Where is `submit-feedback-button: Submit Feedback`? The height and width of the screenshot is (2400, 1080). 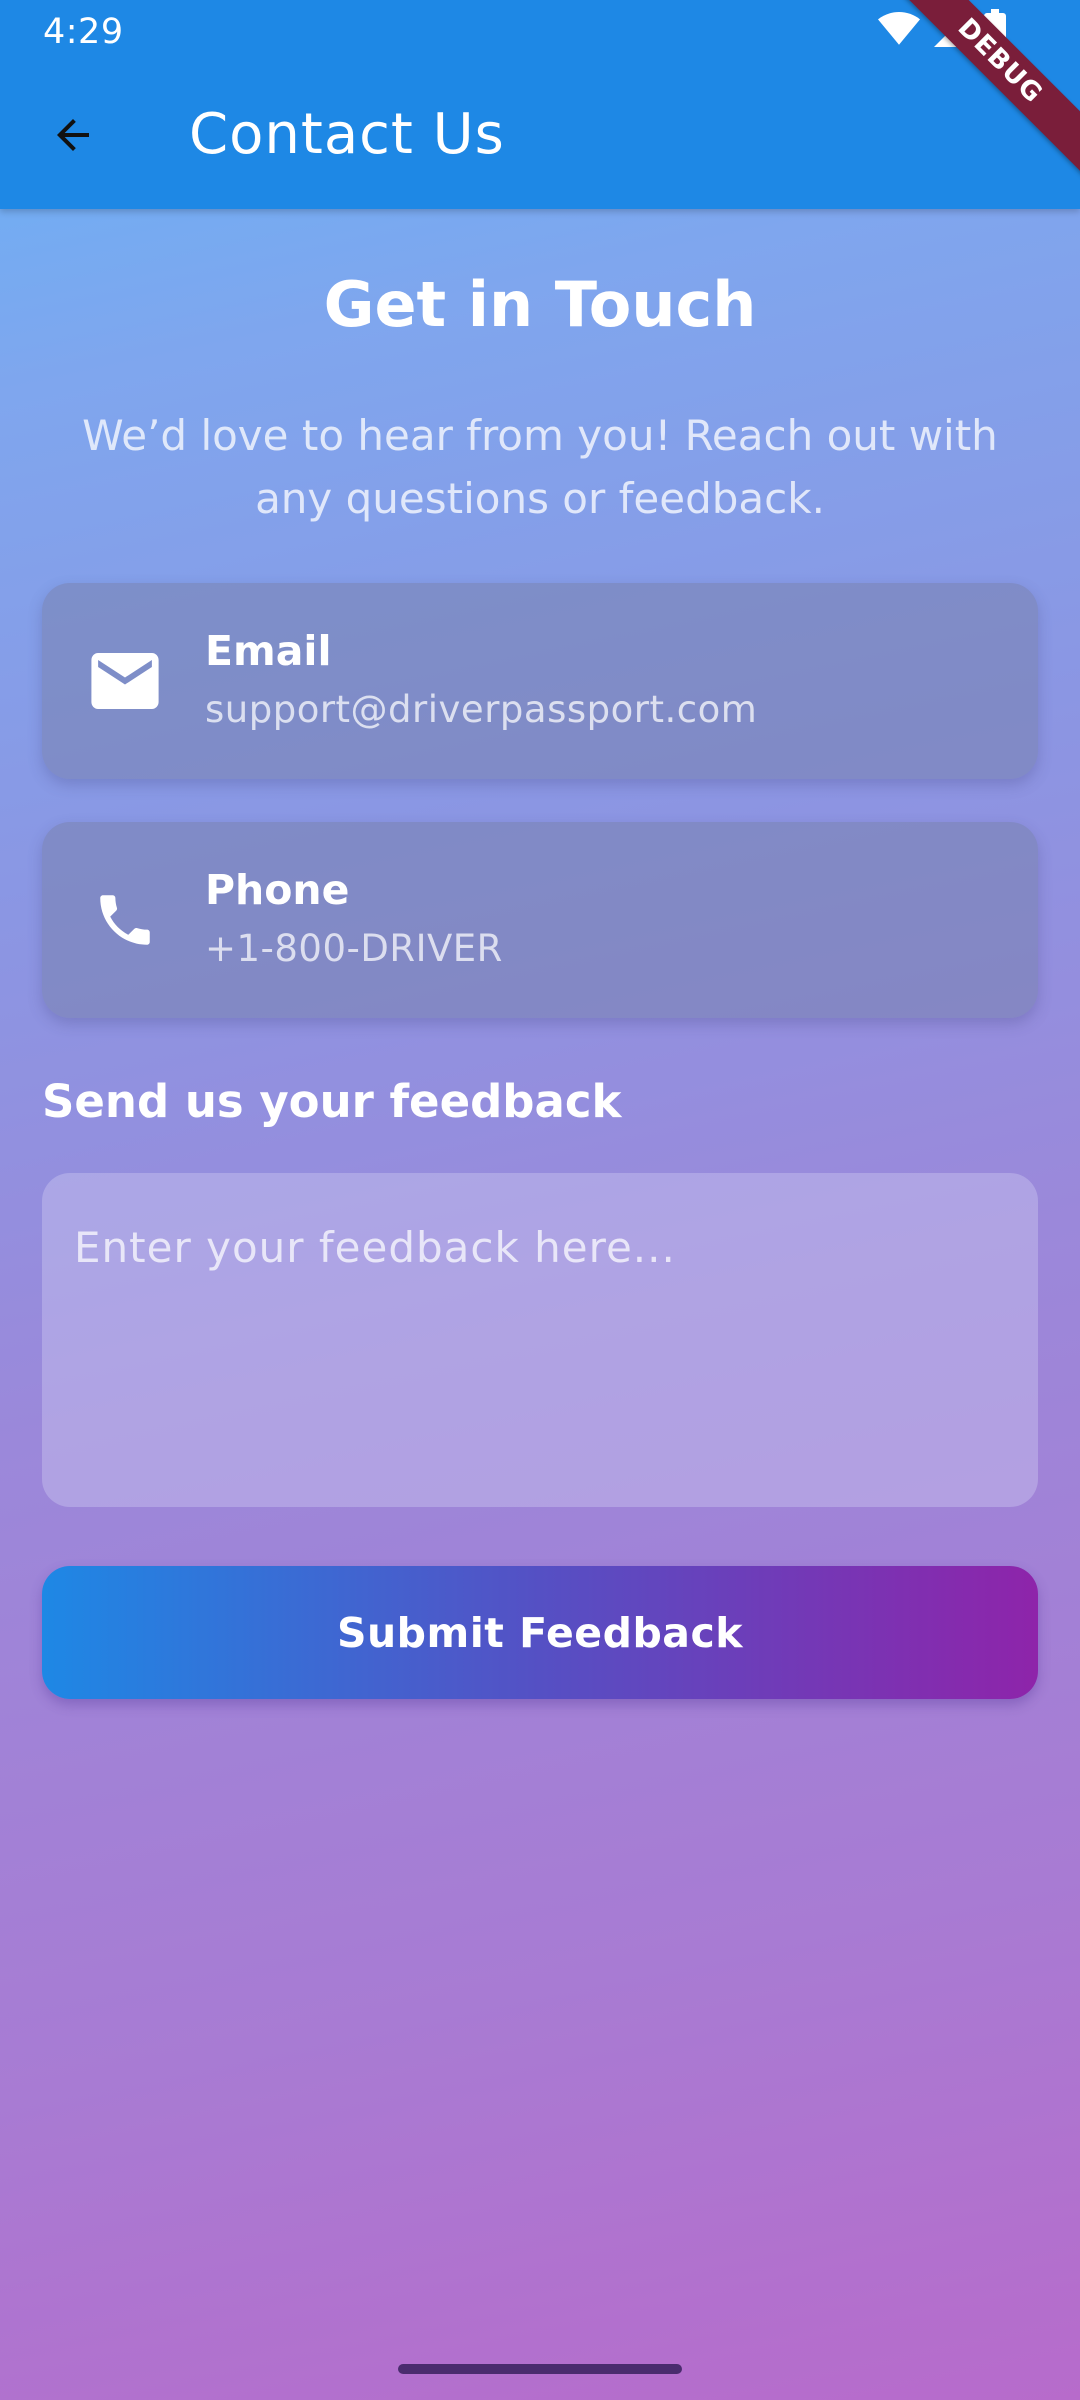 submit-feedback-button: Submit Feedback is located at coordinates (540, 1632).